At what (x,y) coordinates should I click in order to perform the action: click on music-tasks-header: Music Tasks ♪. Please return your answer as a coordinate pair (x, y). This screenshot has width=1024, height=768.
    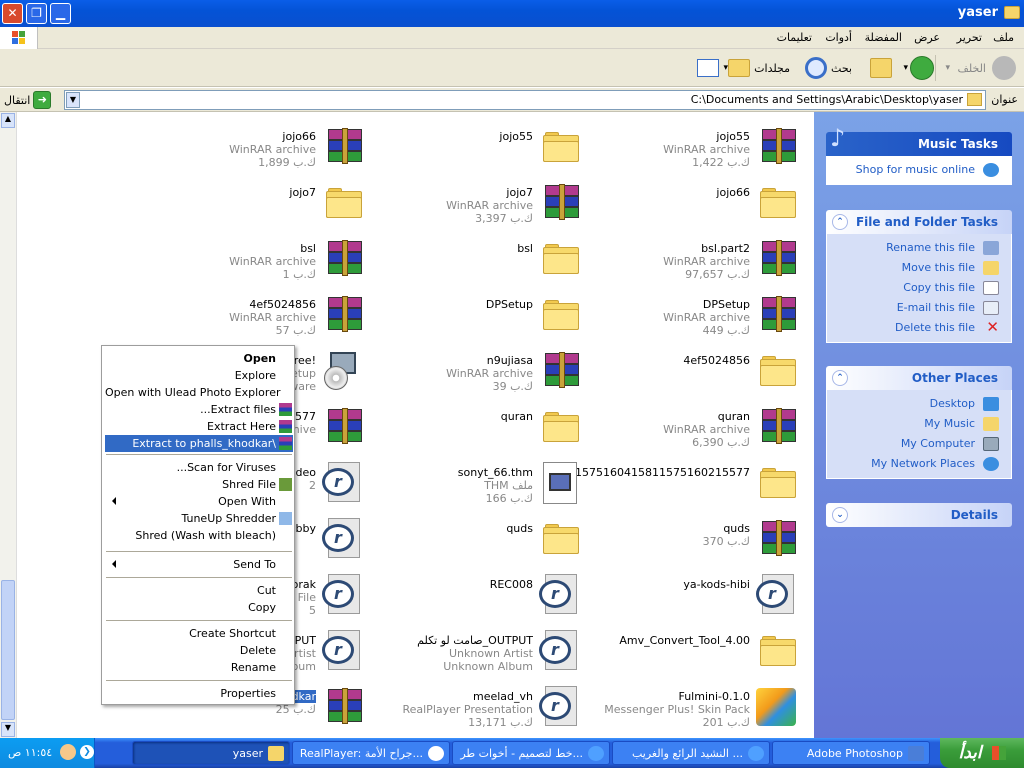
    Looking at the image, I should click on (919, 140).